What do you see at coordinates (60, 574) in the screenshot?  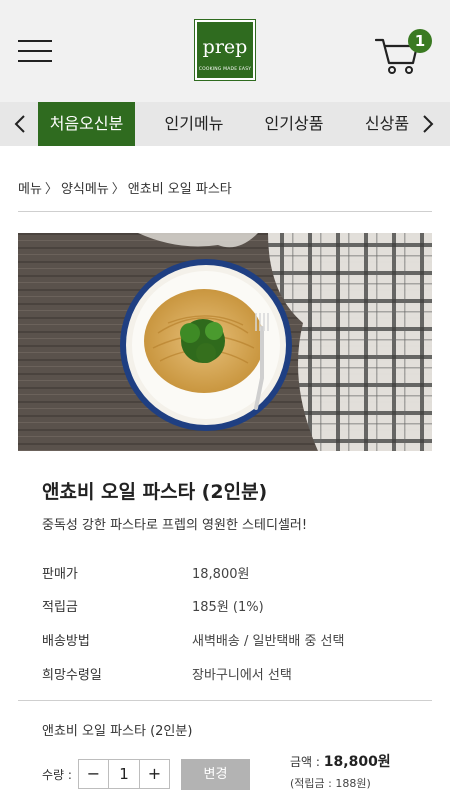 I see `info-label: 판매가` at bounding box center [60, 574].